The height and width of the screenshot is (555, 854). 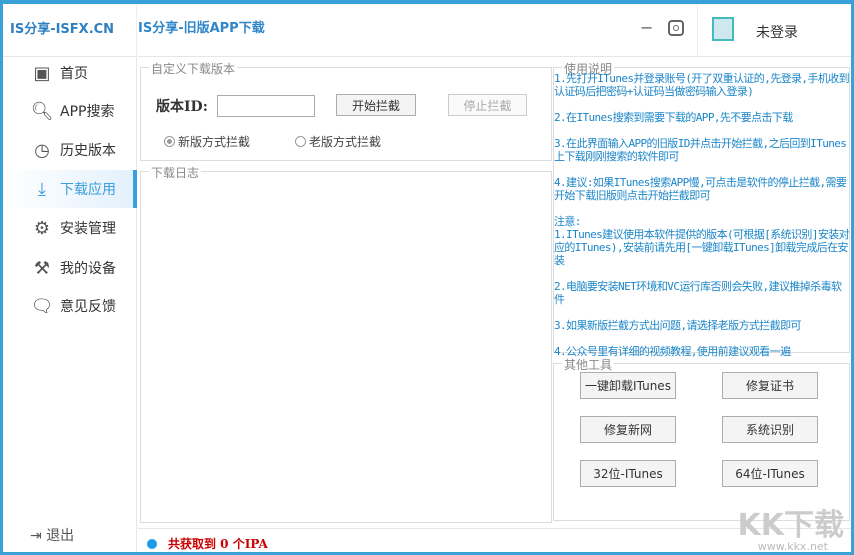 What do you see at coordinates (42, 268) in the screenshot?
I see `tools-icon: ⚒` at bounding box center [42, 268].